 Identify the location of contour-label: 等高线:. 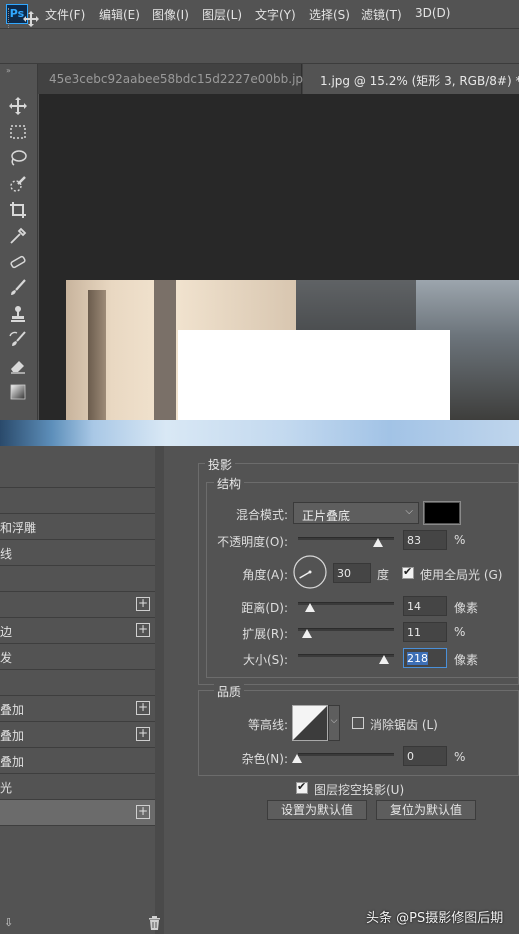
(267, 725).